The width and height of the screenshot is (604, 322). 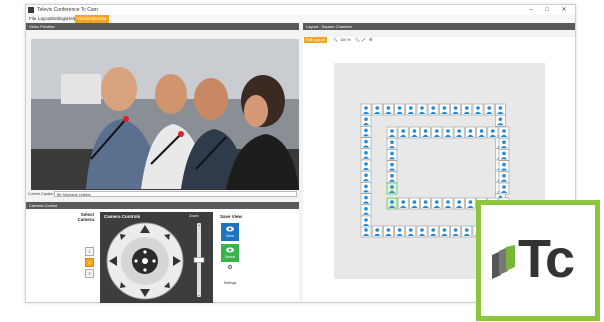 What do you see at coordinates (564, 10) in the screenshot?
I see `close-button: ✕` at bounding box center [564, 10].